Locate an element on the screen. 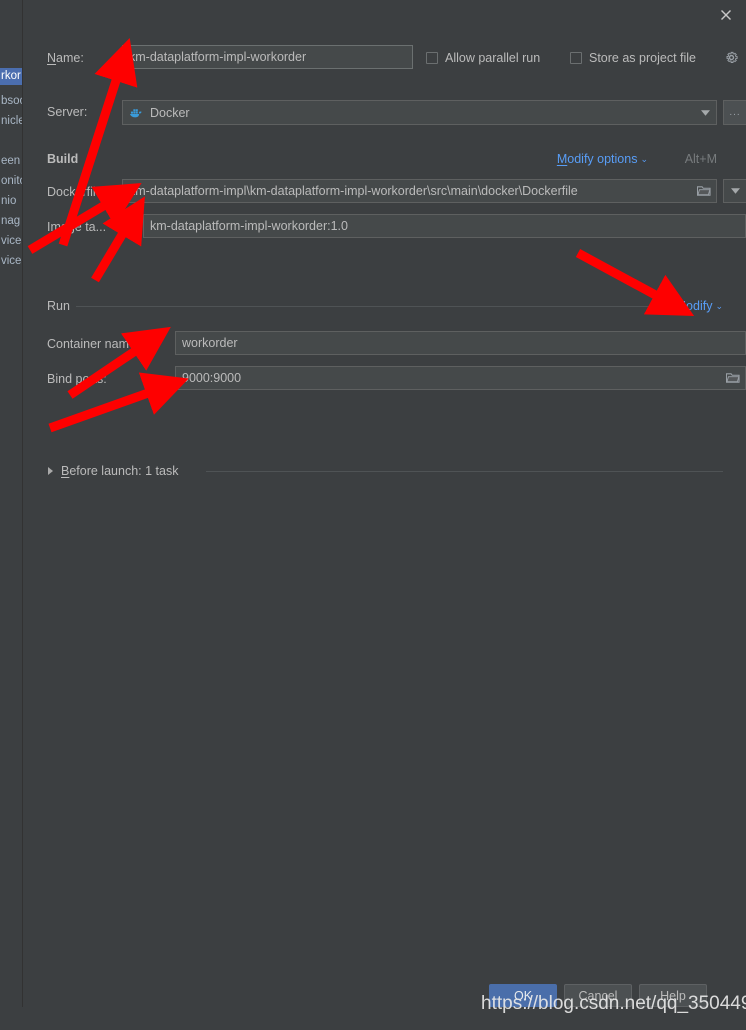  help-button: Help is located at coordinates (673, 995).